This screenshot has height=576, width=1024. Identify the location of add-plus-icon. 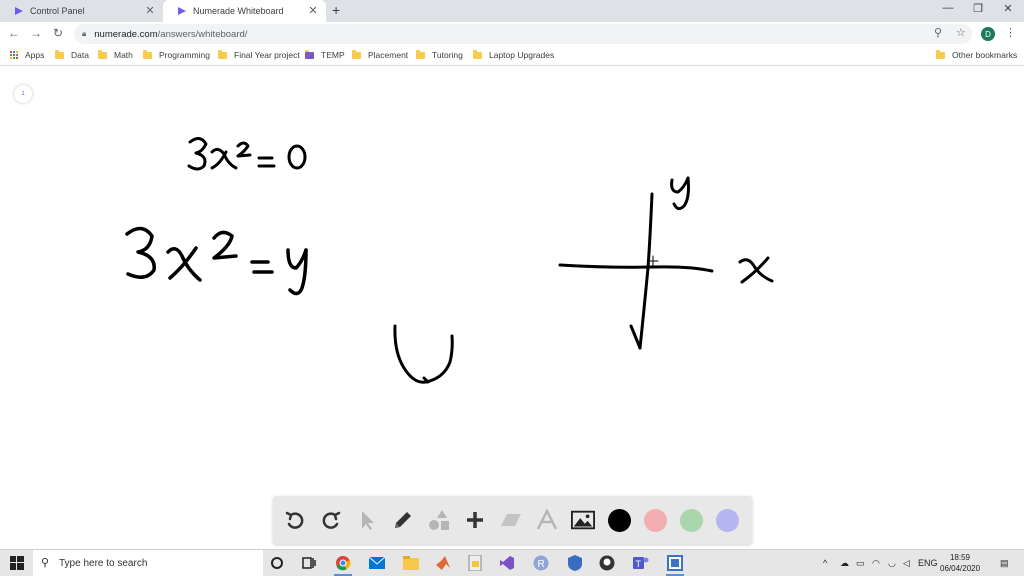
(475, 520).